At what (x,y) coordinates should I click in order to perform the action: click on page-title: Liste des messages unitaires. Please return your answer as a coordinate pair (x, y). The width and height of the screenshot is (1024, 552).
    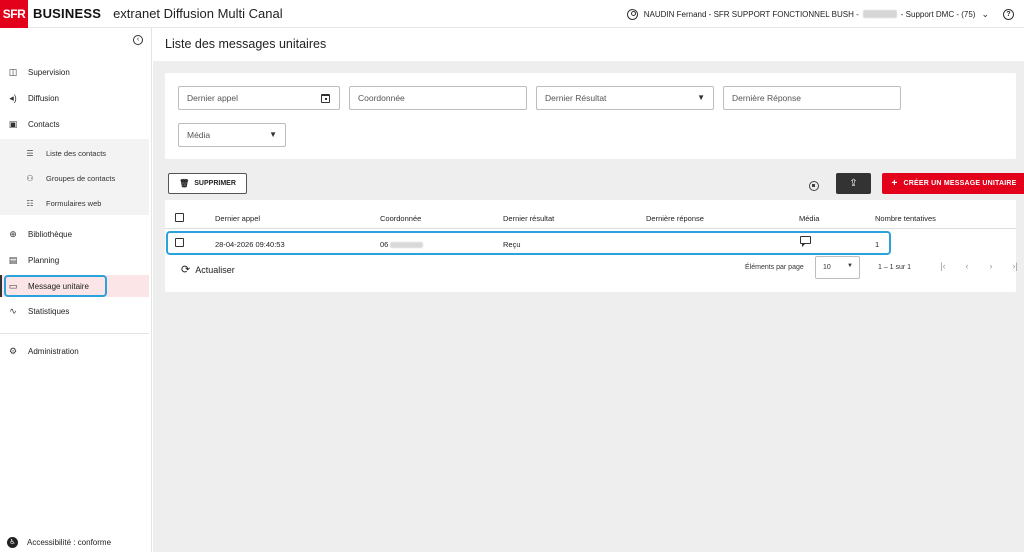
    Looking at the image, I should click on (246, 44).